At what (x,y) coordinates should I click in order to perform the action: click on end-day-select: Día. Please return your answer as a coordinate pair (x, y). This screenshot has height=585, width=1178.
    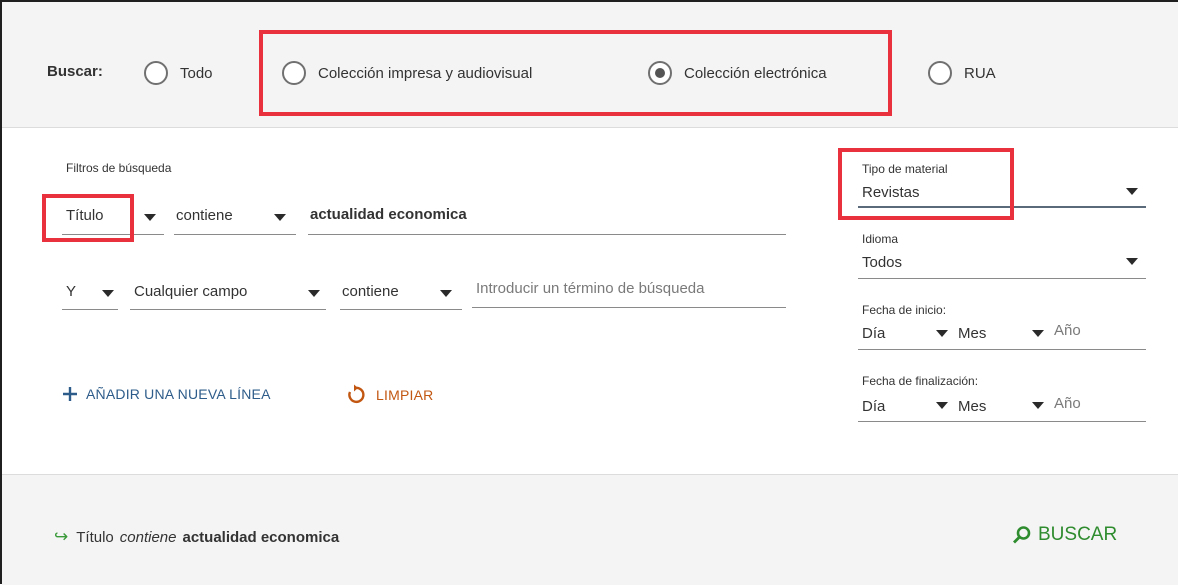
    Looking at the image, I should click on (873, 406).